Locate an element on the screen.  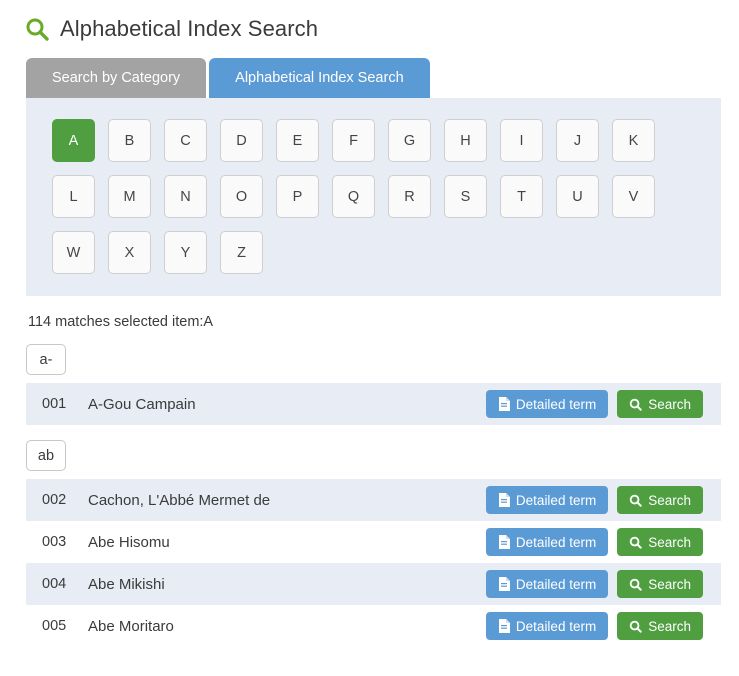
alpha-button-h: H is located at coordinates (465, 140).